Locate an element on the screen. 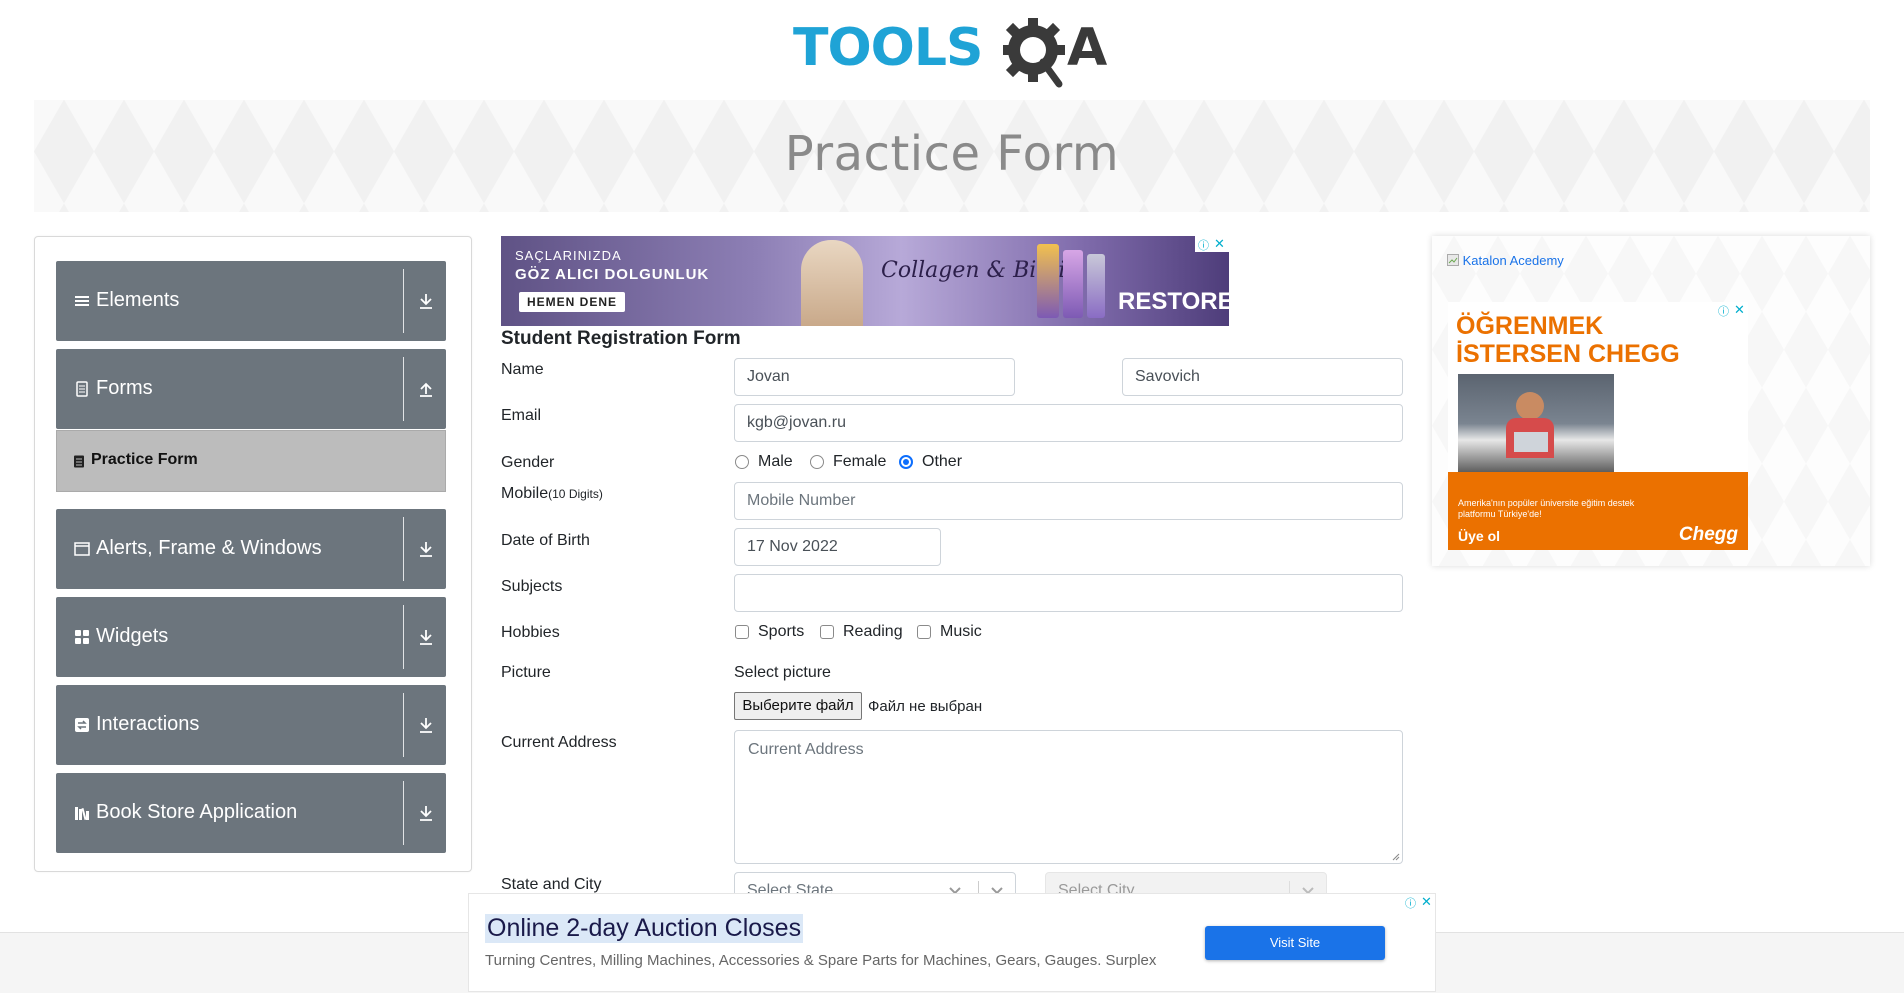 This screenshot has width=1904, height=993. sidebar-item-practice-form: Practice Form is located at coordinates (251, 461).